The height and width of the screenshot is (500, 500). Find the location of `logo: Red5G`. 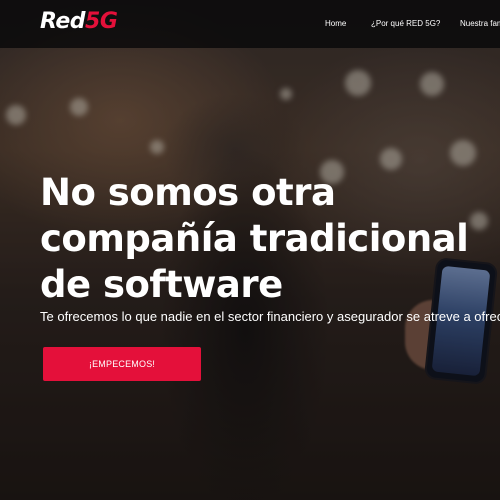

logo: Red5G is located at coordinates (79, 21).